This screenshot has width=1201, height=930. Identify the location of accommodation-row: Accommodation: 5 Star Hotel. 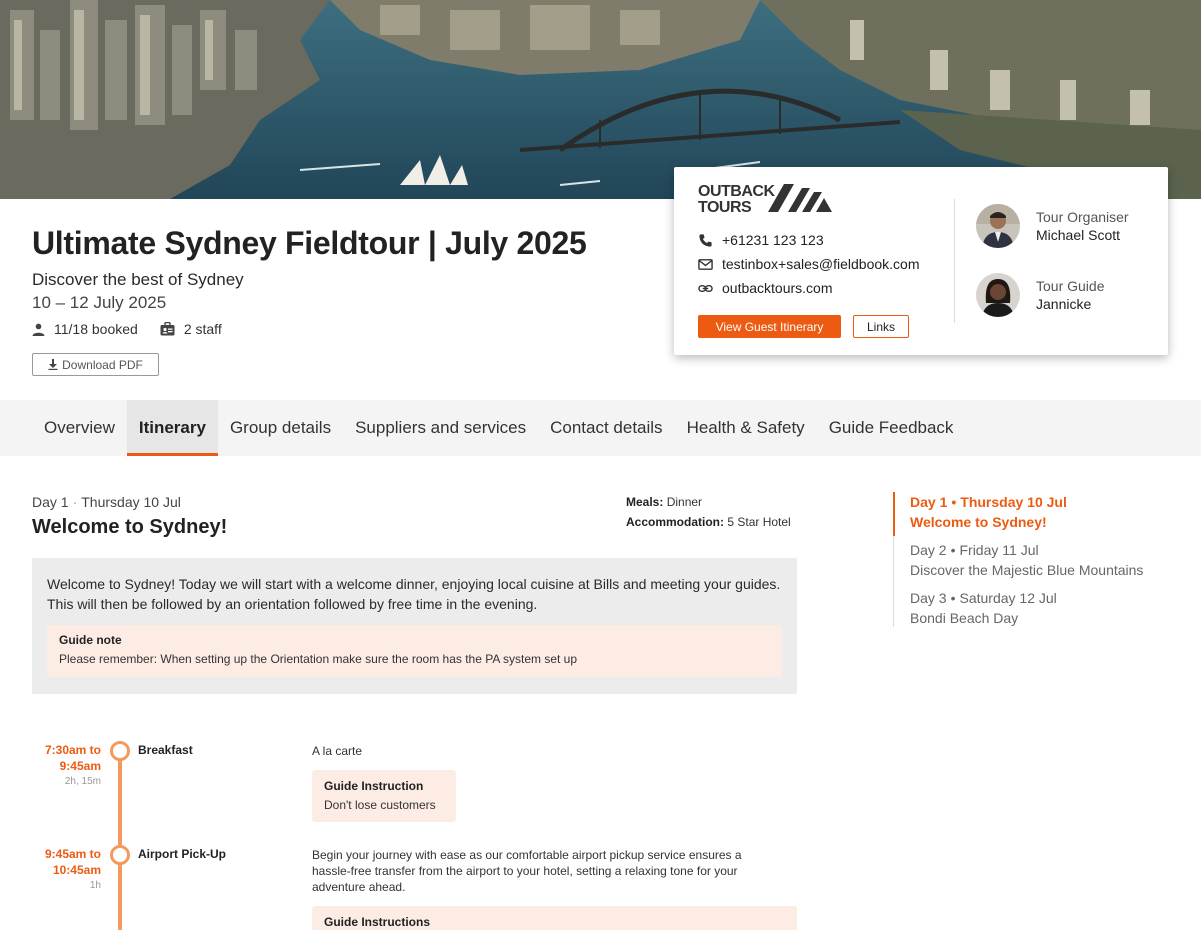
(708, 522).